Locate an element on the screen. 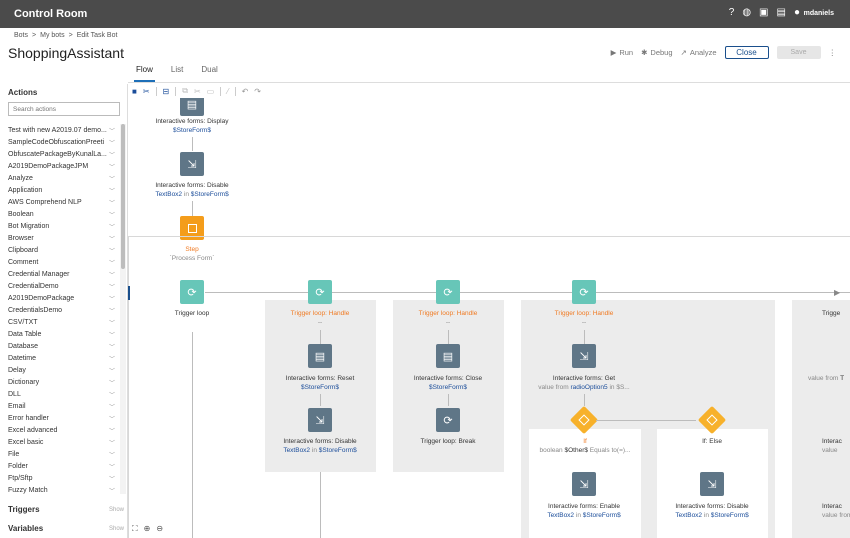 This screenshot has width=850, height=538. save-button: Save is located at coordinates (798, 52).